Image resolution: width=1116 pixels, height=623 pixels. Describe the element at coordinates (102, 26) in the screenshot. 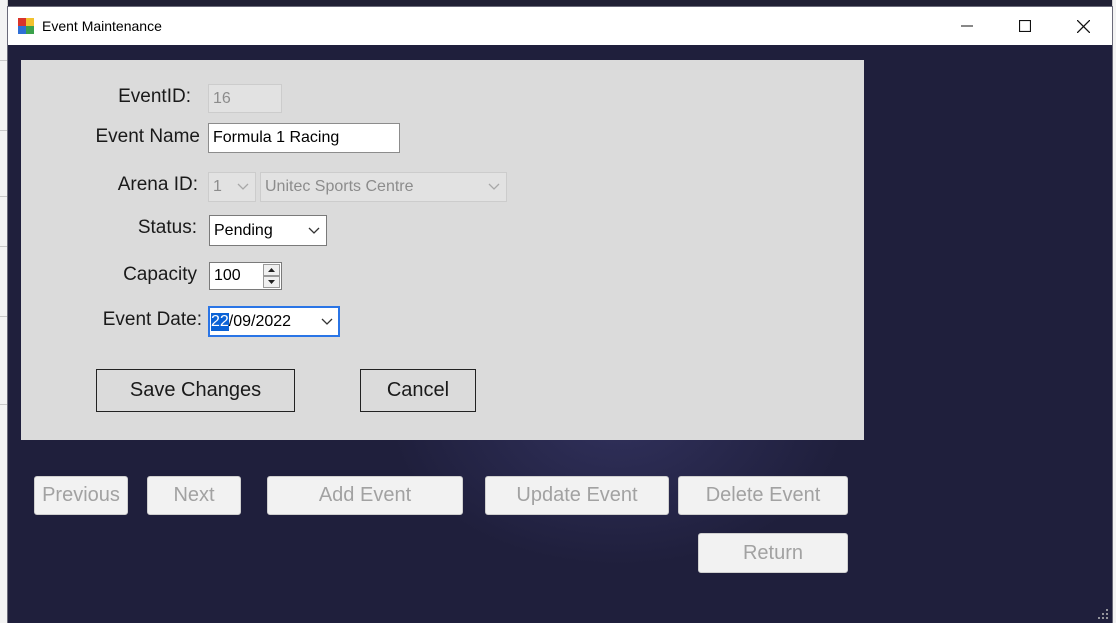

I see `window-title: Event Maintenance` at that location.